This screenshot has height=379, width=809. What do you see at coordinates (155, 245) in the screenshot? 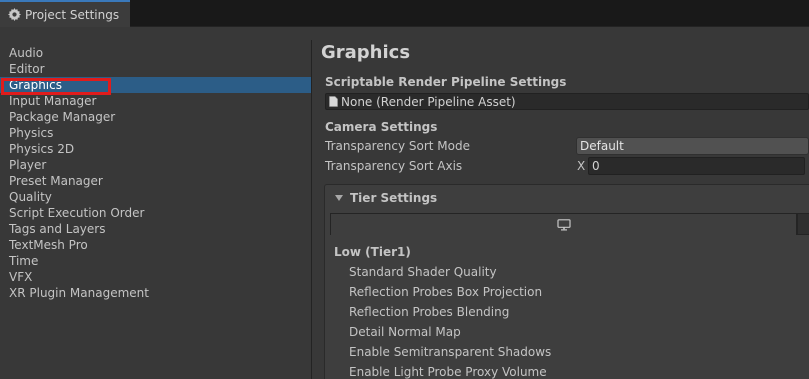
I see `sidebar-item-textmesh-pro: TextMesh Pro` at bounding box center [155, 245].